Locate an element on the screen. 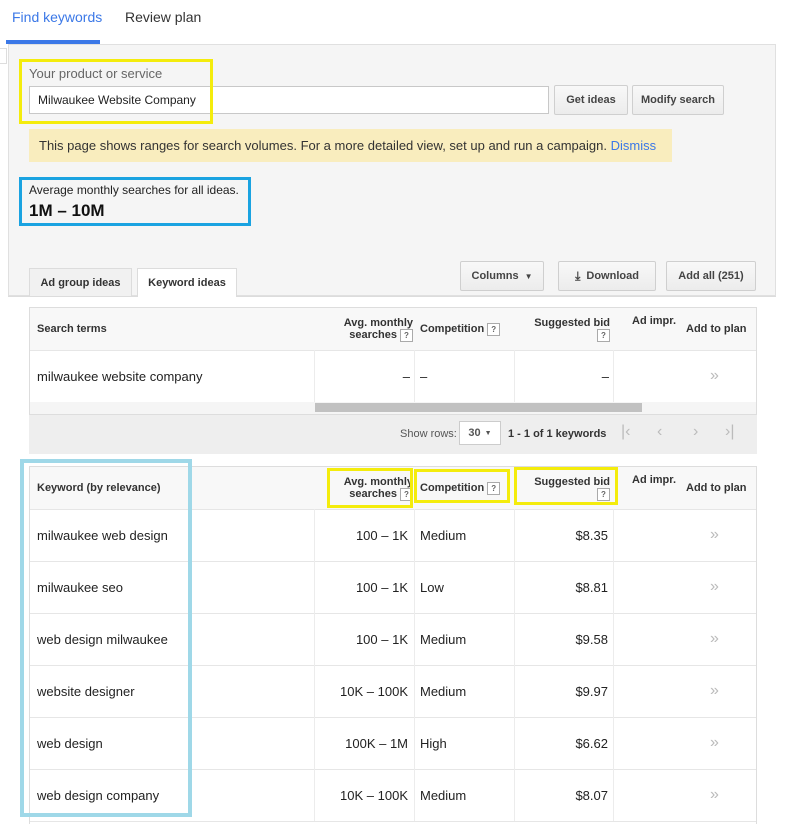  show-rows-label: Show rows: is located at coordinates (428, 434).